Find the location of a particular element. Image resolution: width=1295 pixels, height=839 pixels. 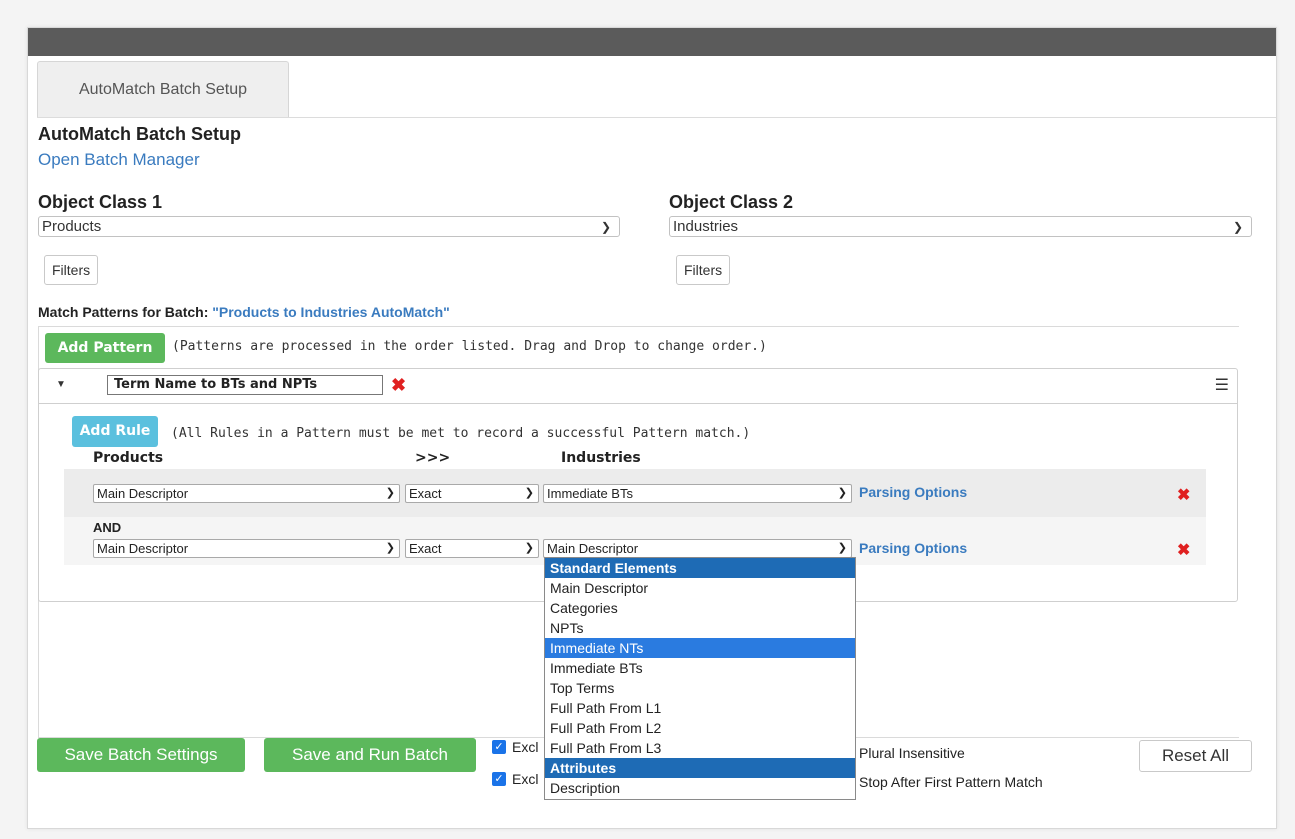

exclude-option-2-label: Excl is located at coordinates (525, 779).